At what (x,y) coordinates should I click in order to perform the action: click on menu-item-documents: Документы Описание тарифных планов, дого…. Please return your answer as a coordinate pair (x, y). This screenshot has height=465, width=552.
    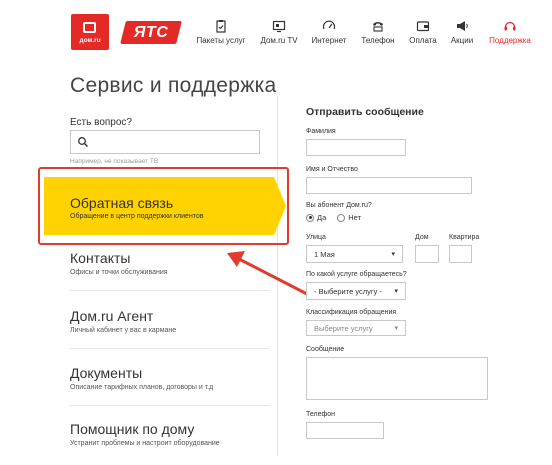
    Looking at the image, I should click on (141, 378).